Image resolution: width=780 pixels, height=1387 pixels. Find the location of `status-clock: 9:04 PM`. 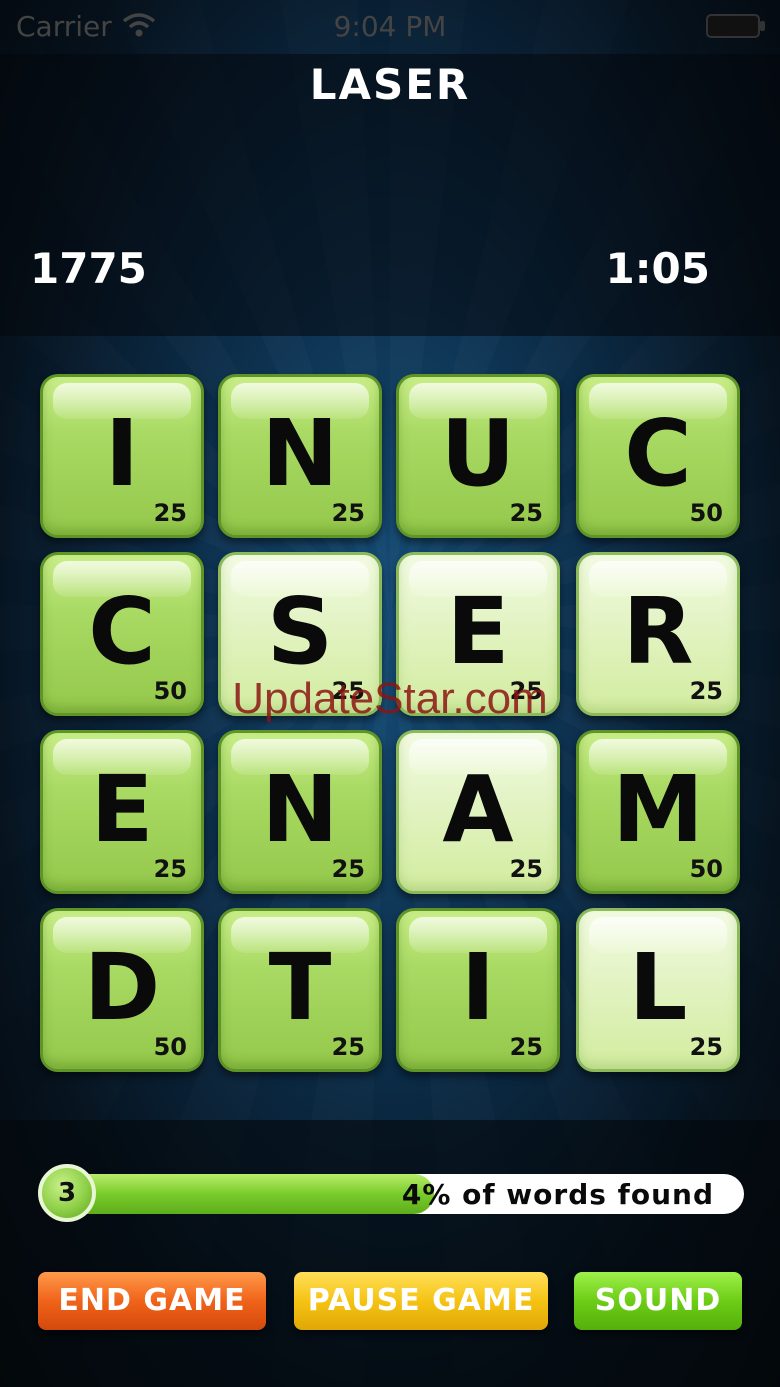

status-clock: 9:04 PM is located at coordinates (390, 26).